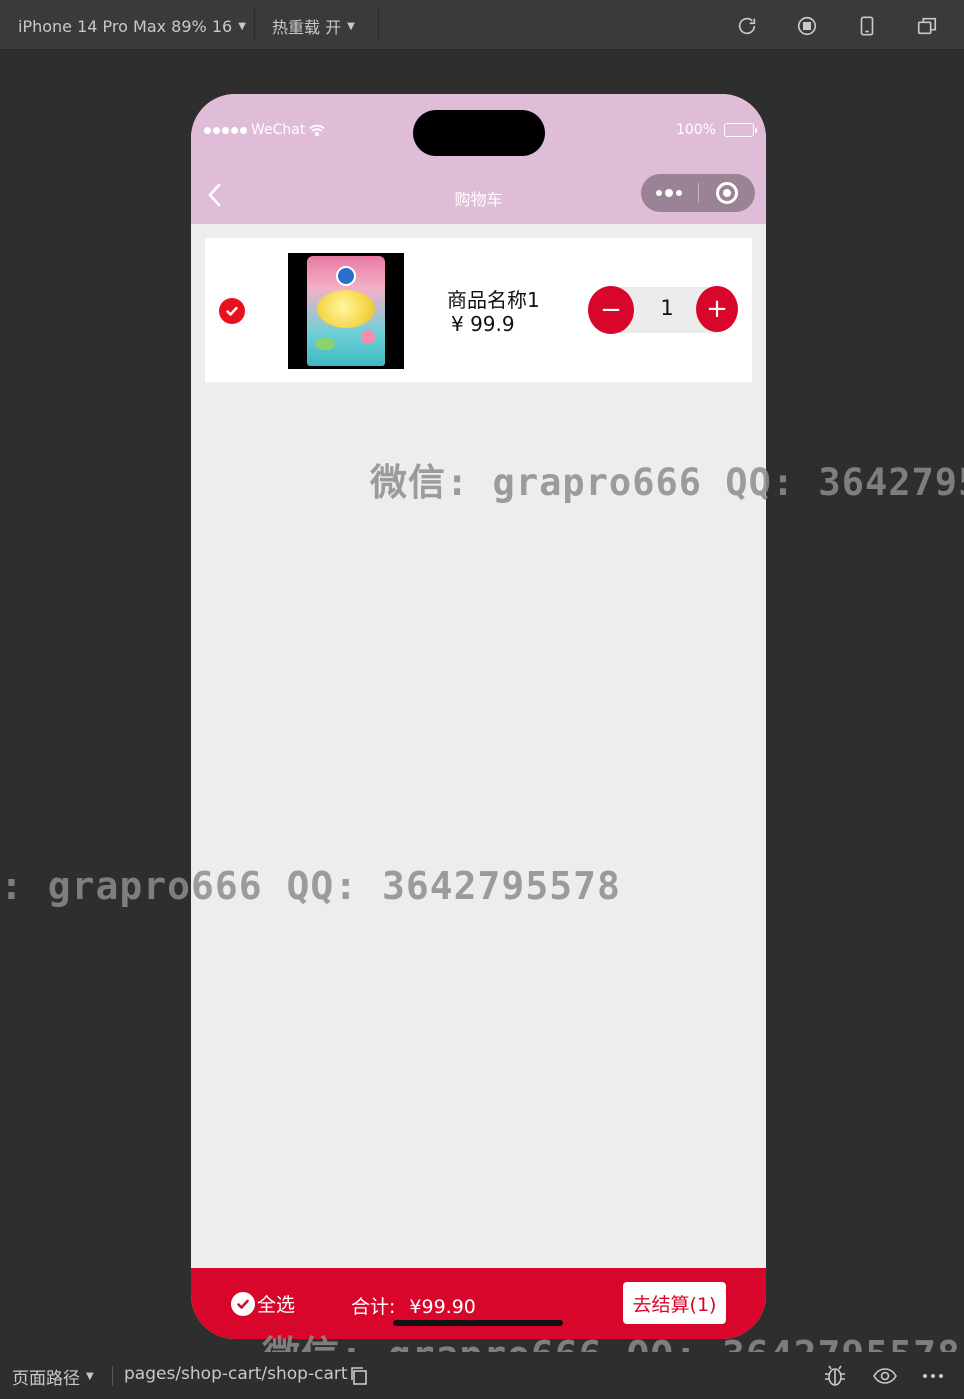 The height and width of the screenshot is (1399, 964). Describe the element at coordinates (717, 309) in the screenshot. I see `increase-button: +` at that location.